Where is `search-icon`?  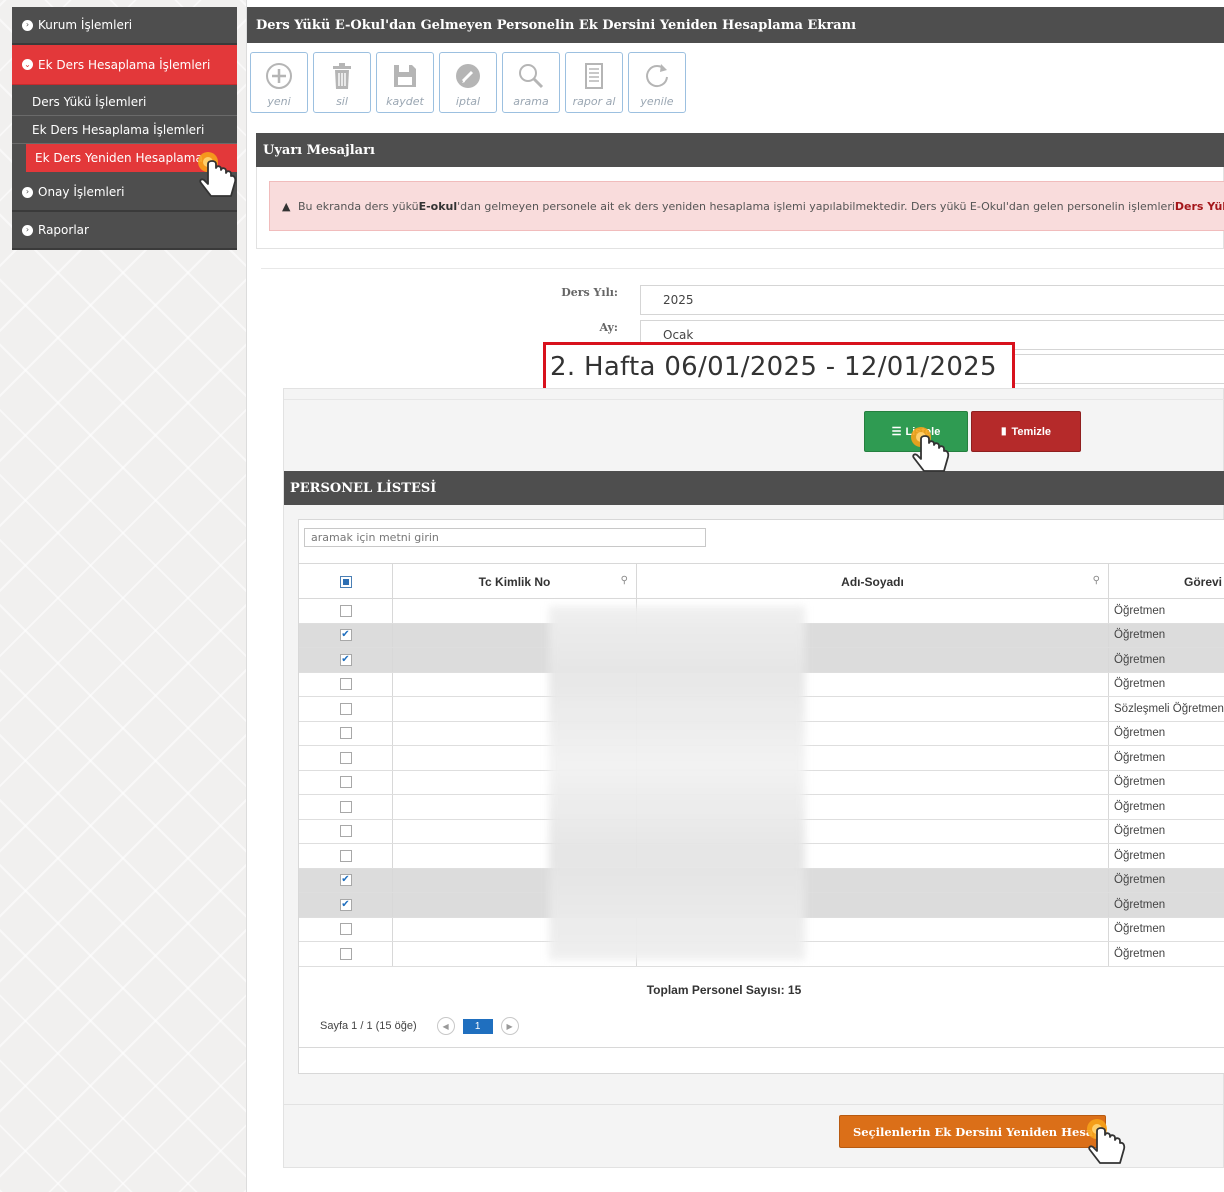
search-icon is located at coordinates (531, 76).